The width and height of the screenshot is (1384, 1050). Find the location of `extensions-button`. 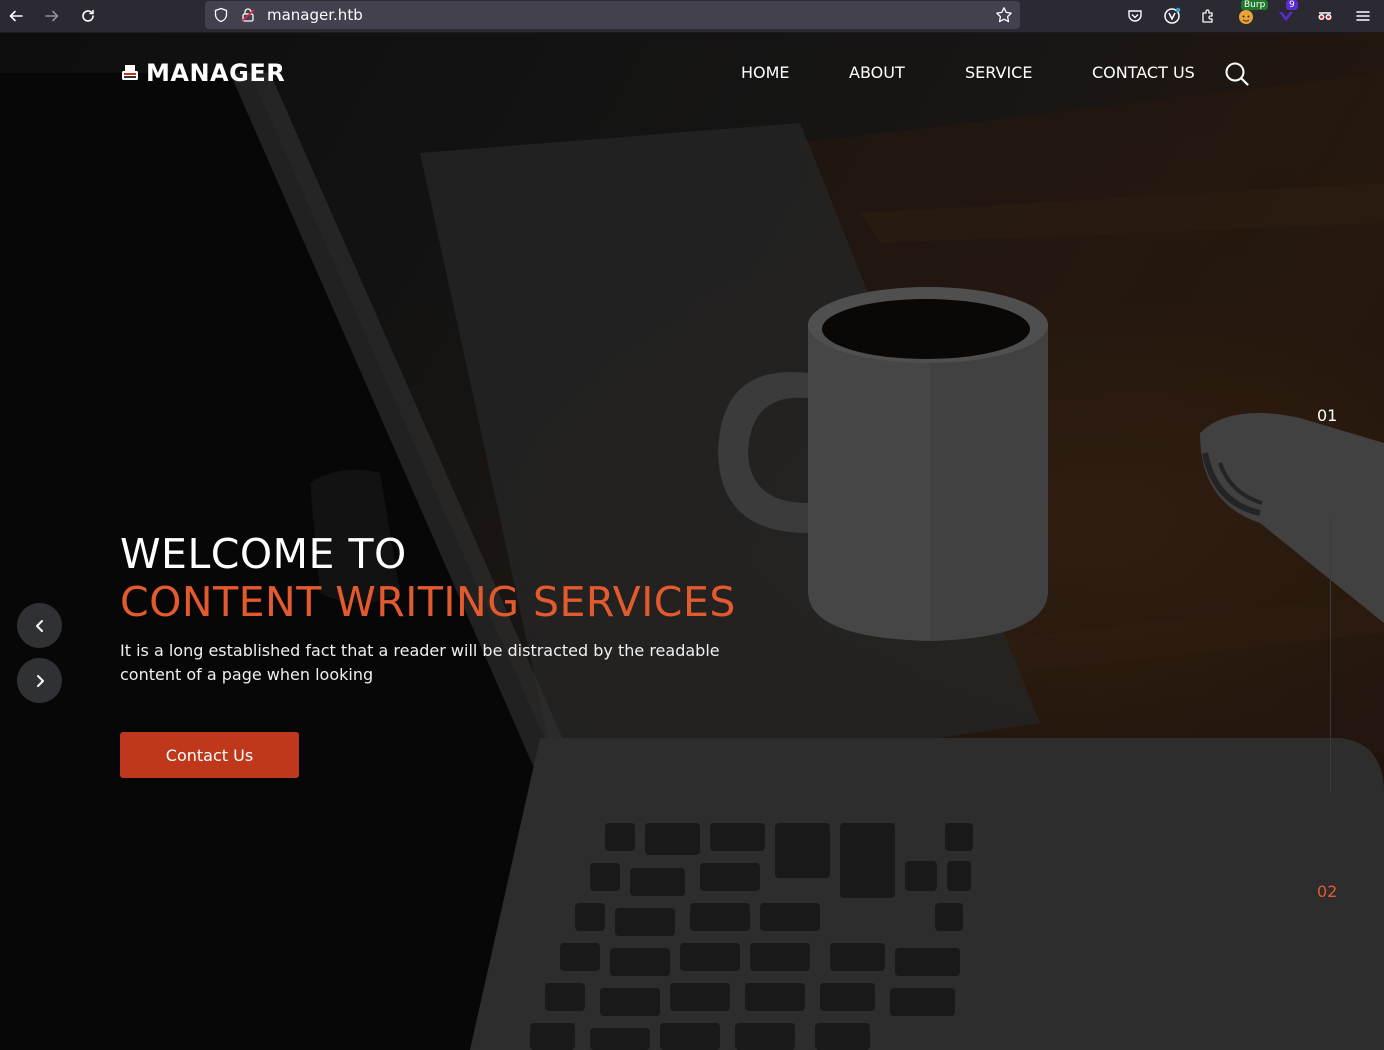

extensions-button is located at coordinates (1208, 16).